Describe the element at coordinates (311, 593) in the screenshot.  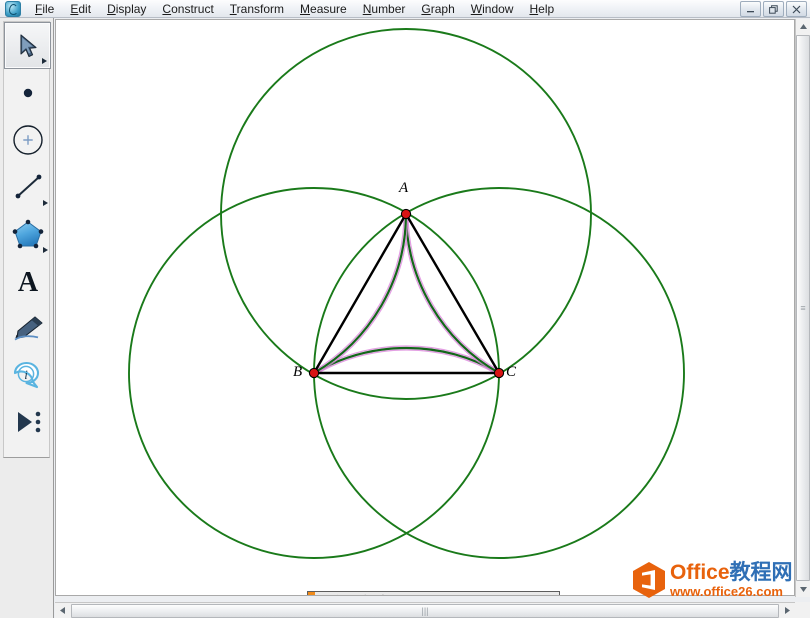
I see `caption-handle` at that location.